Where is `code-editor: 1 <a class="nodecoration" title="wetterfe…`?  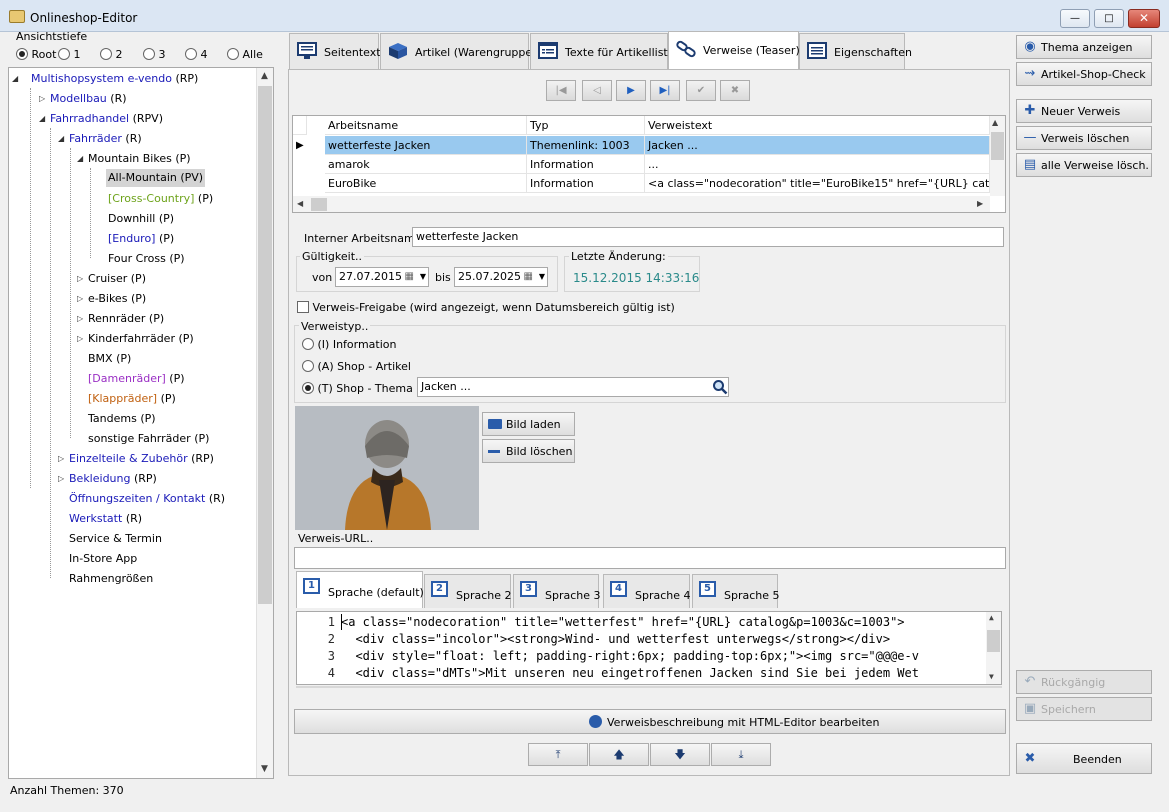
code-editor: 1 <a class="nodecoration" title="wetterfe… is located at coordinates (649, 648).